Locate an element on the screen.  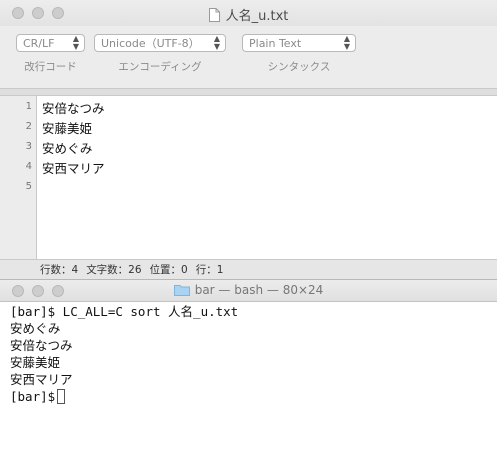
terminal-line: 安めぐみ is located at coordinates (35, 328).